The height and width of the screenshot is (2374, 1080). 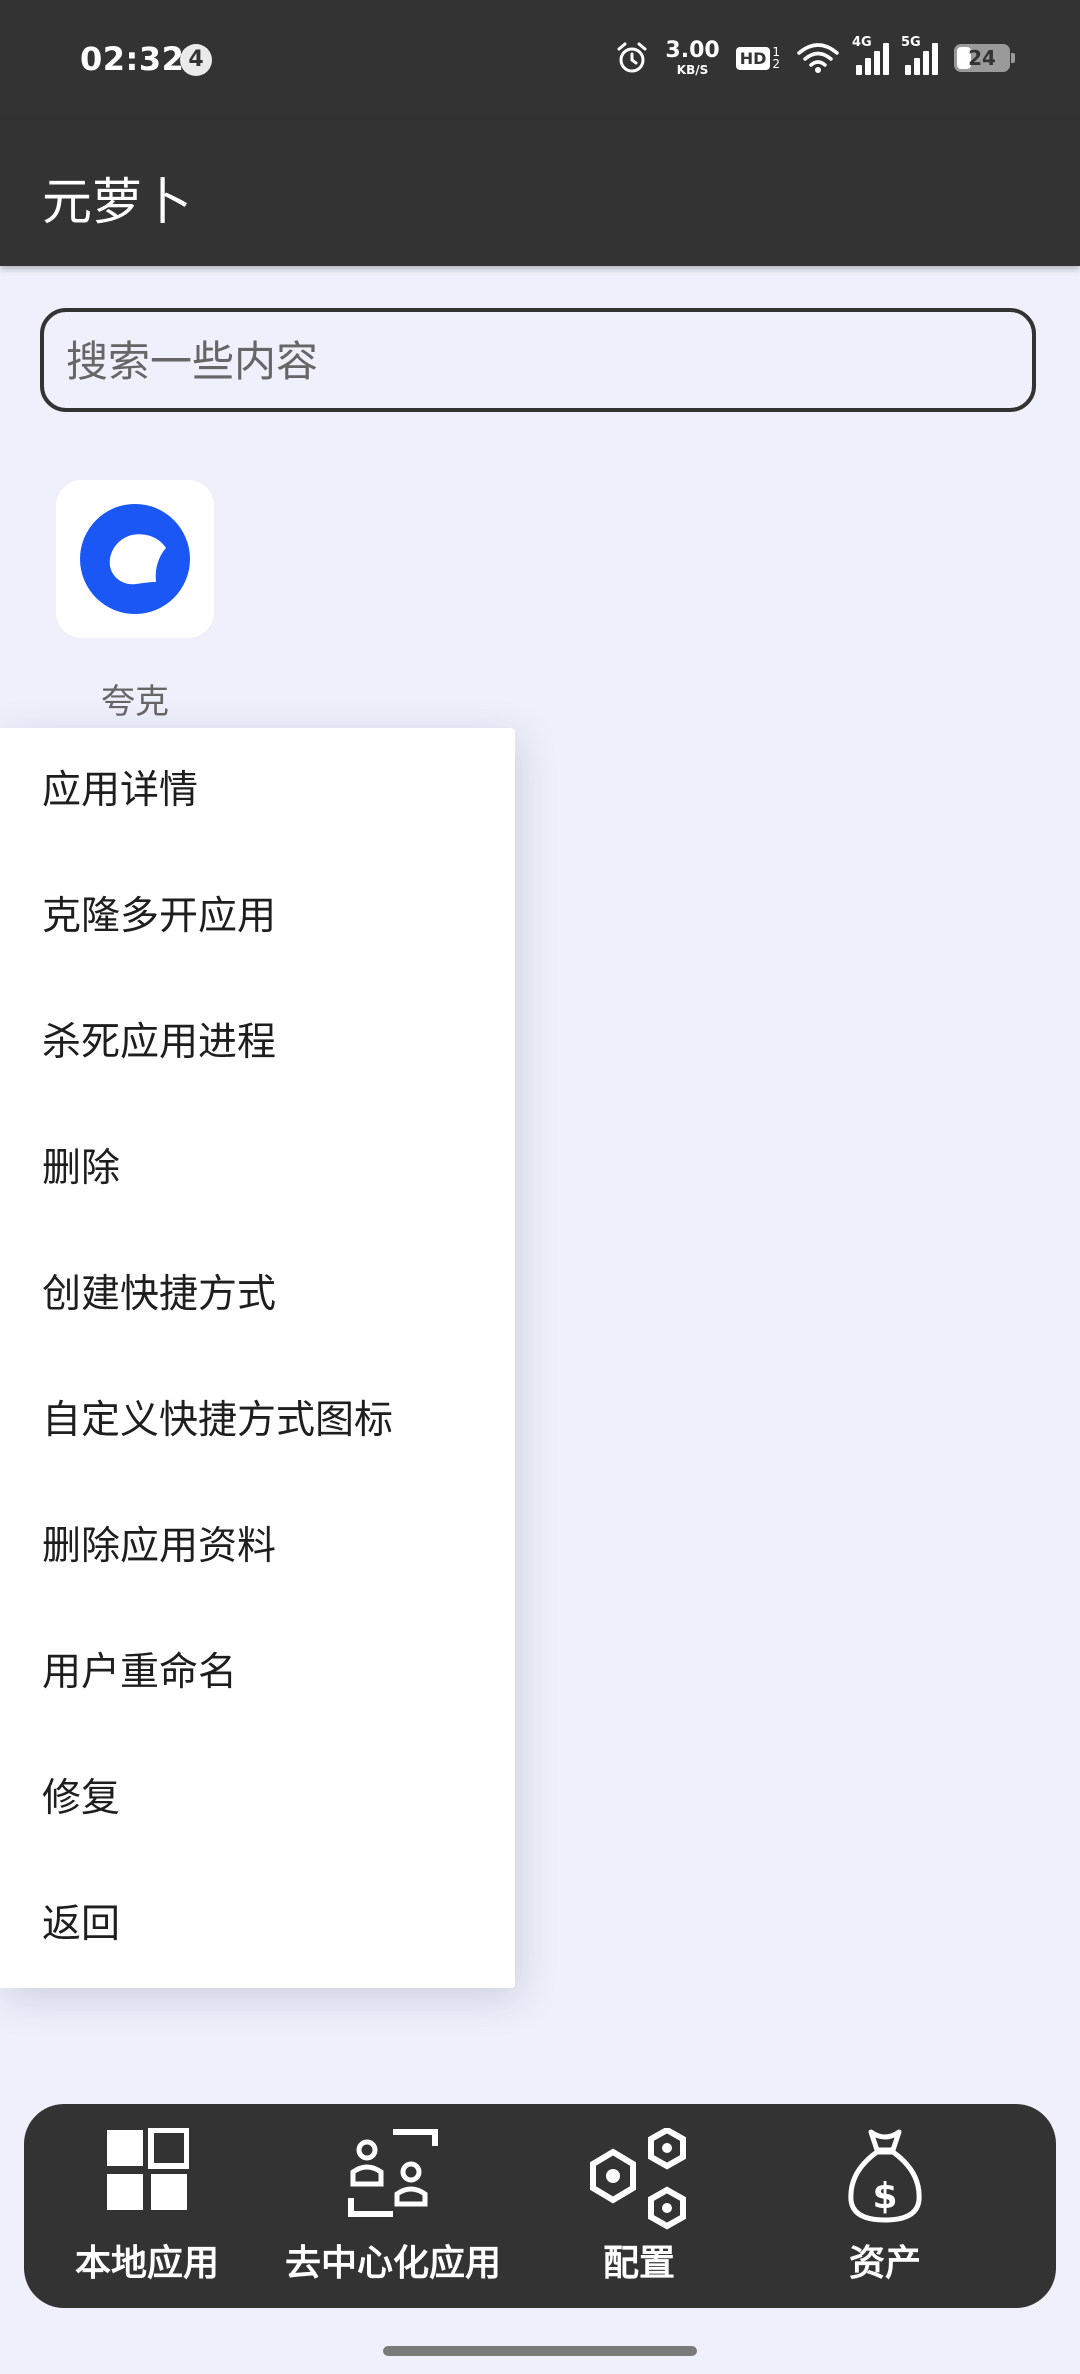 What do you see at coordinates (132, 59) in the screenshot?
I see `status-time: 02:32` at bounding box center [132, 59].